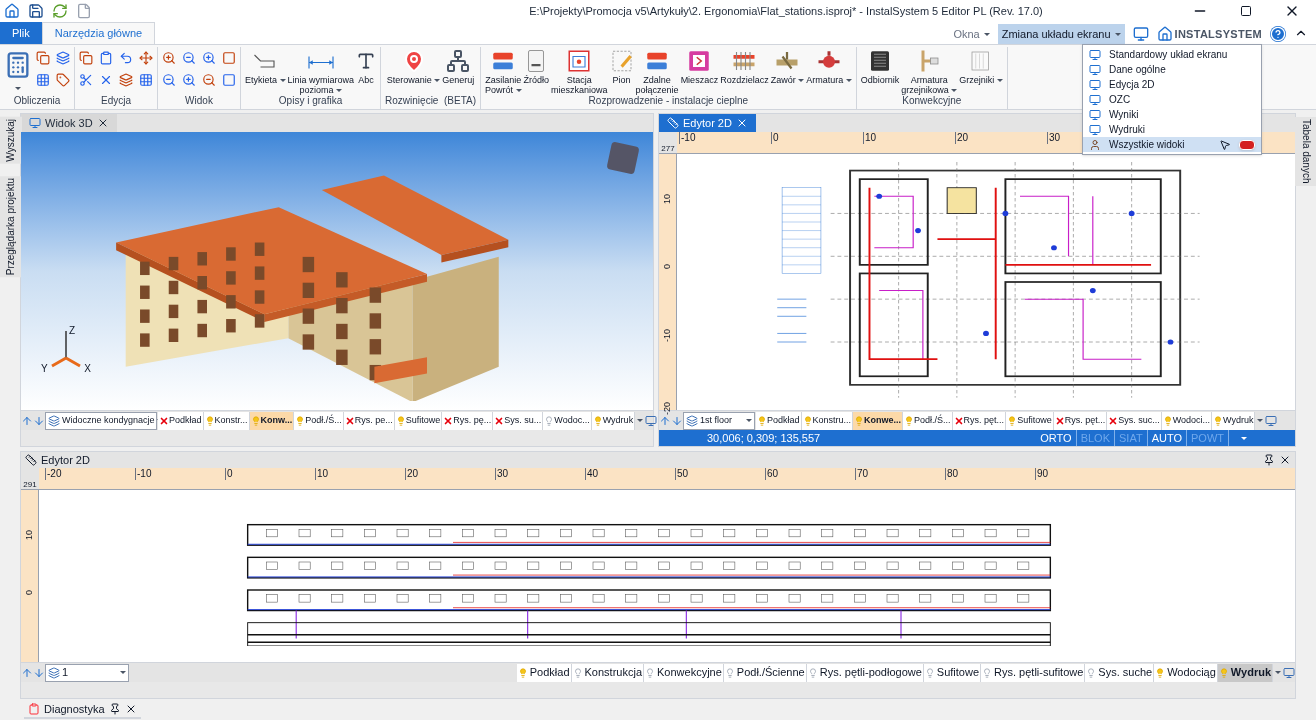 The width and height of the screenshot is (1316, 720). I want to click on ribbon-button: Rozdzielacz, so click(744, 66).